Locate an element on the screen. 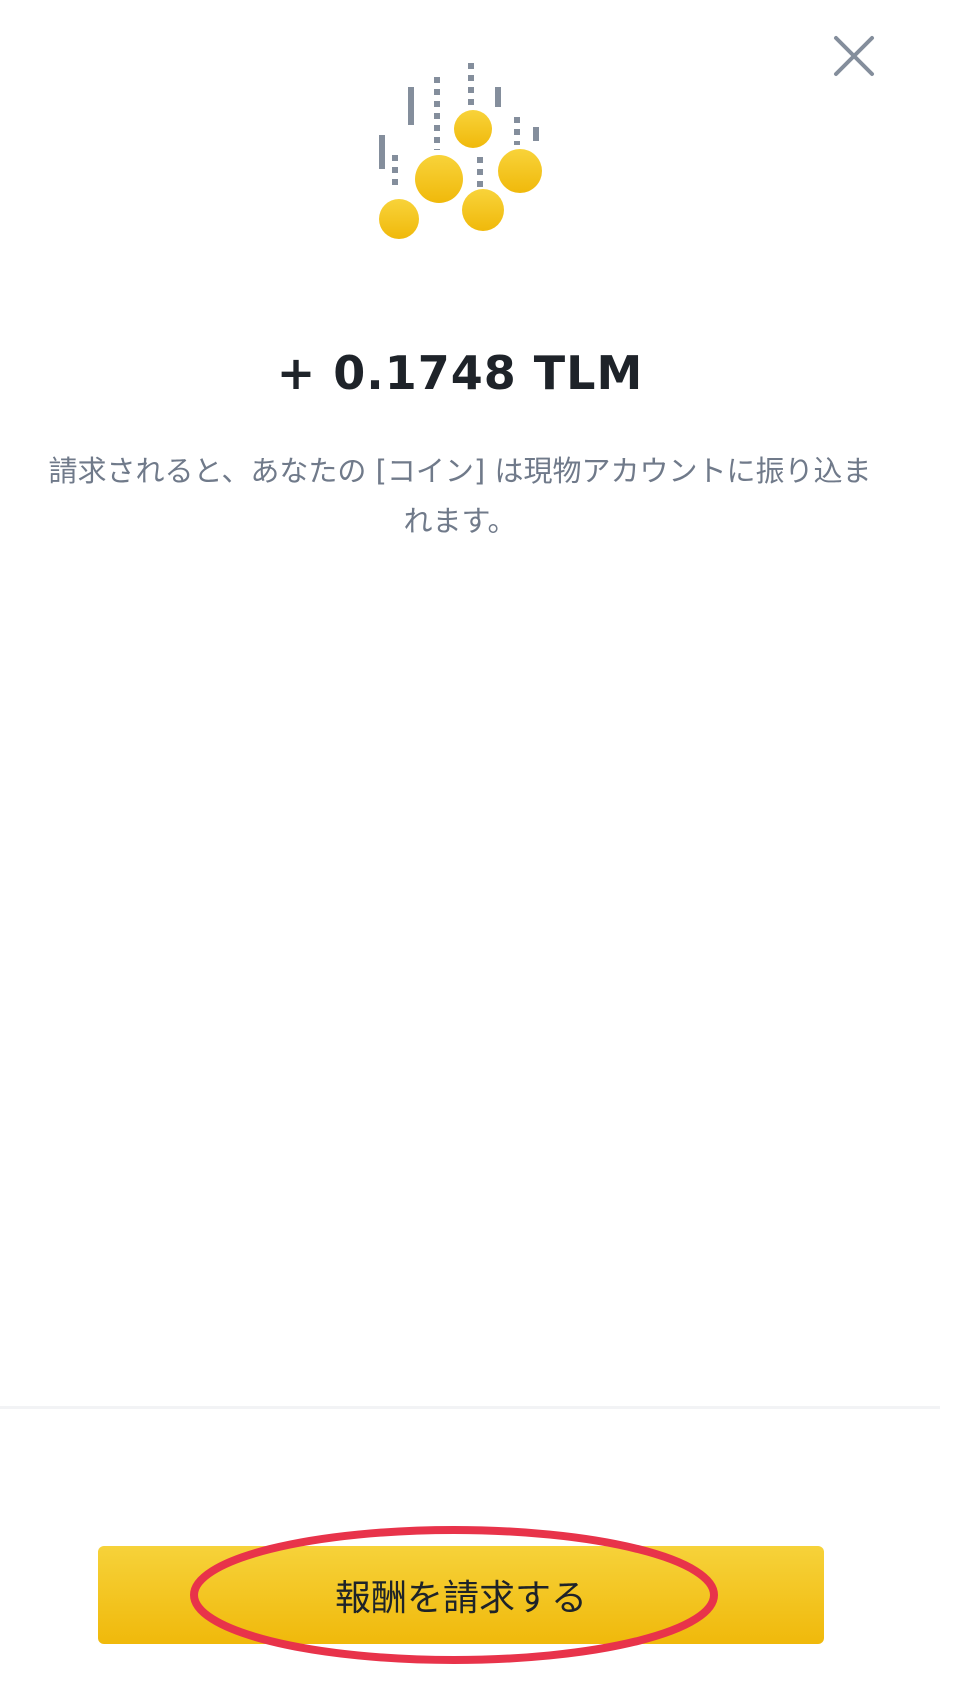 This screenshot has width=960, height=1706. close-icon is located at coordinates (854, 56).